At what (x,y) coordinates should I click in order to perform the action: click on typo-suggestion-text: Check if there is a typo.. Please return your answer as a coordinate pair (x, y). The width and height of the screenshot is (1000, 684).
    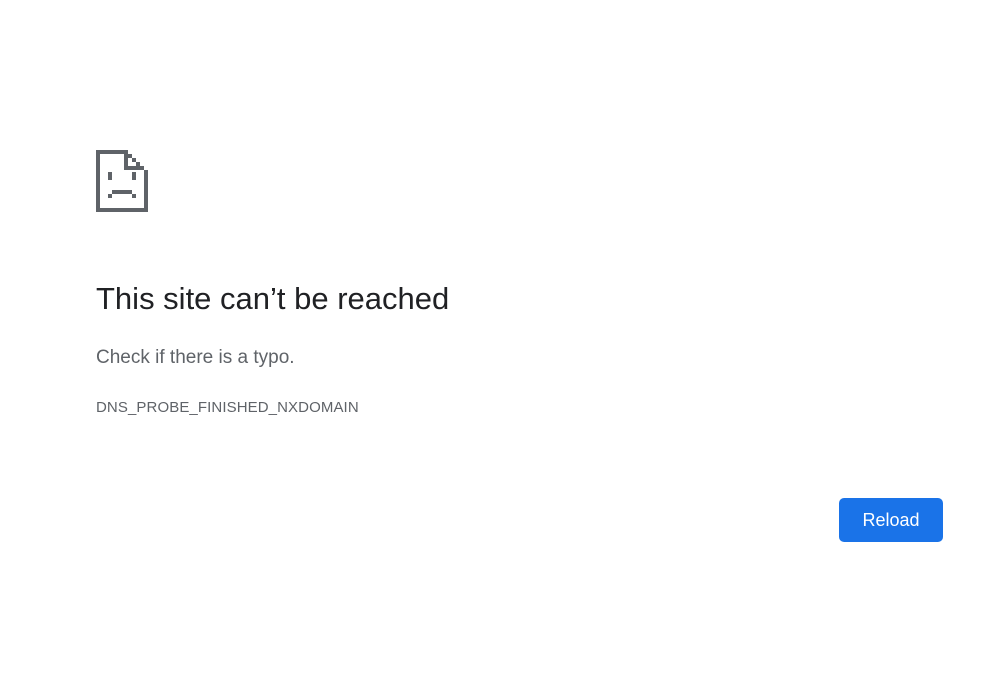
    Looking at the image, I should click on (195, 357).